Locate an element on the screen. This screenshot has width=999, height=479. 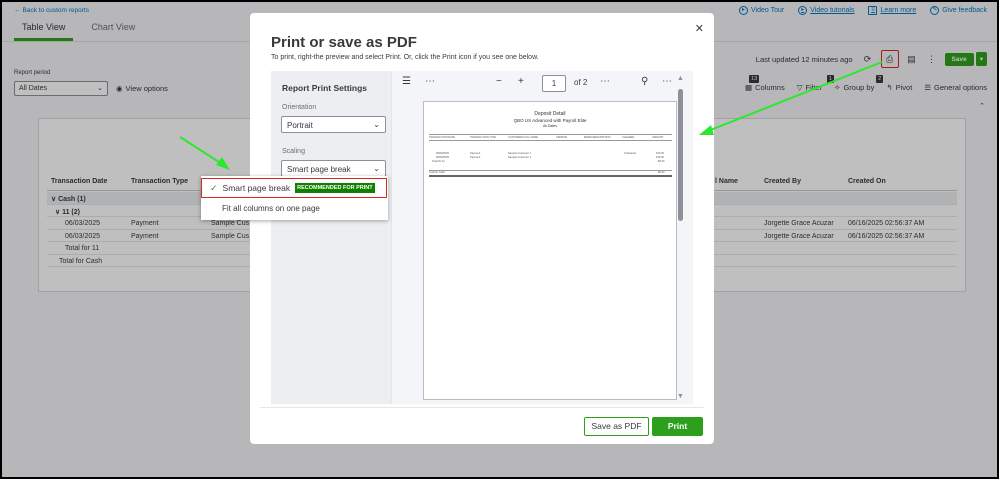
scaling-select: Smart page break ⌄ is located at coordinates (333, 168).